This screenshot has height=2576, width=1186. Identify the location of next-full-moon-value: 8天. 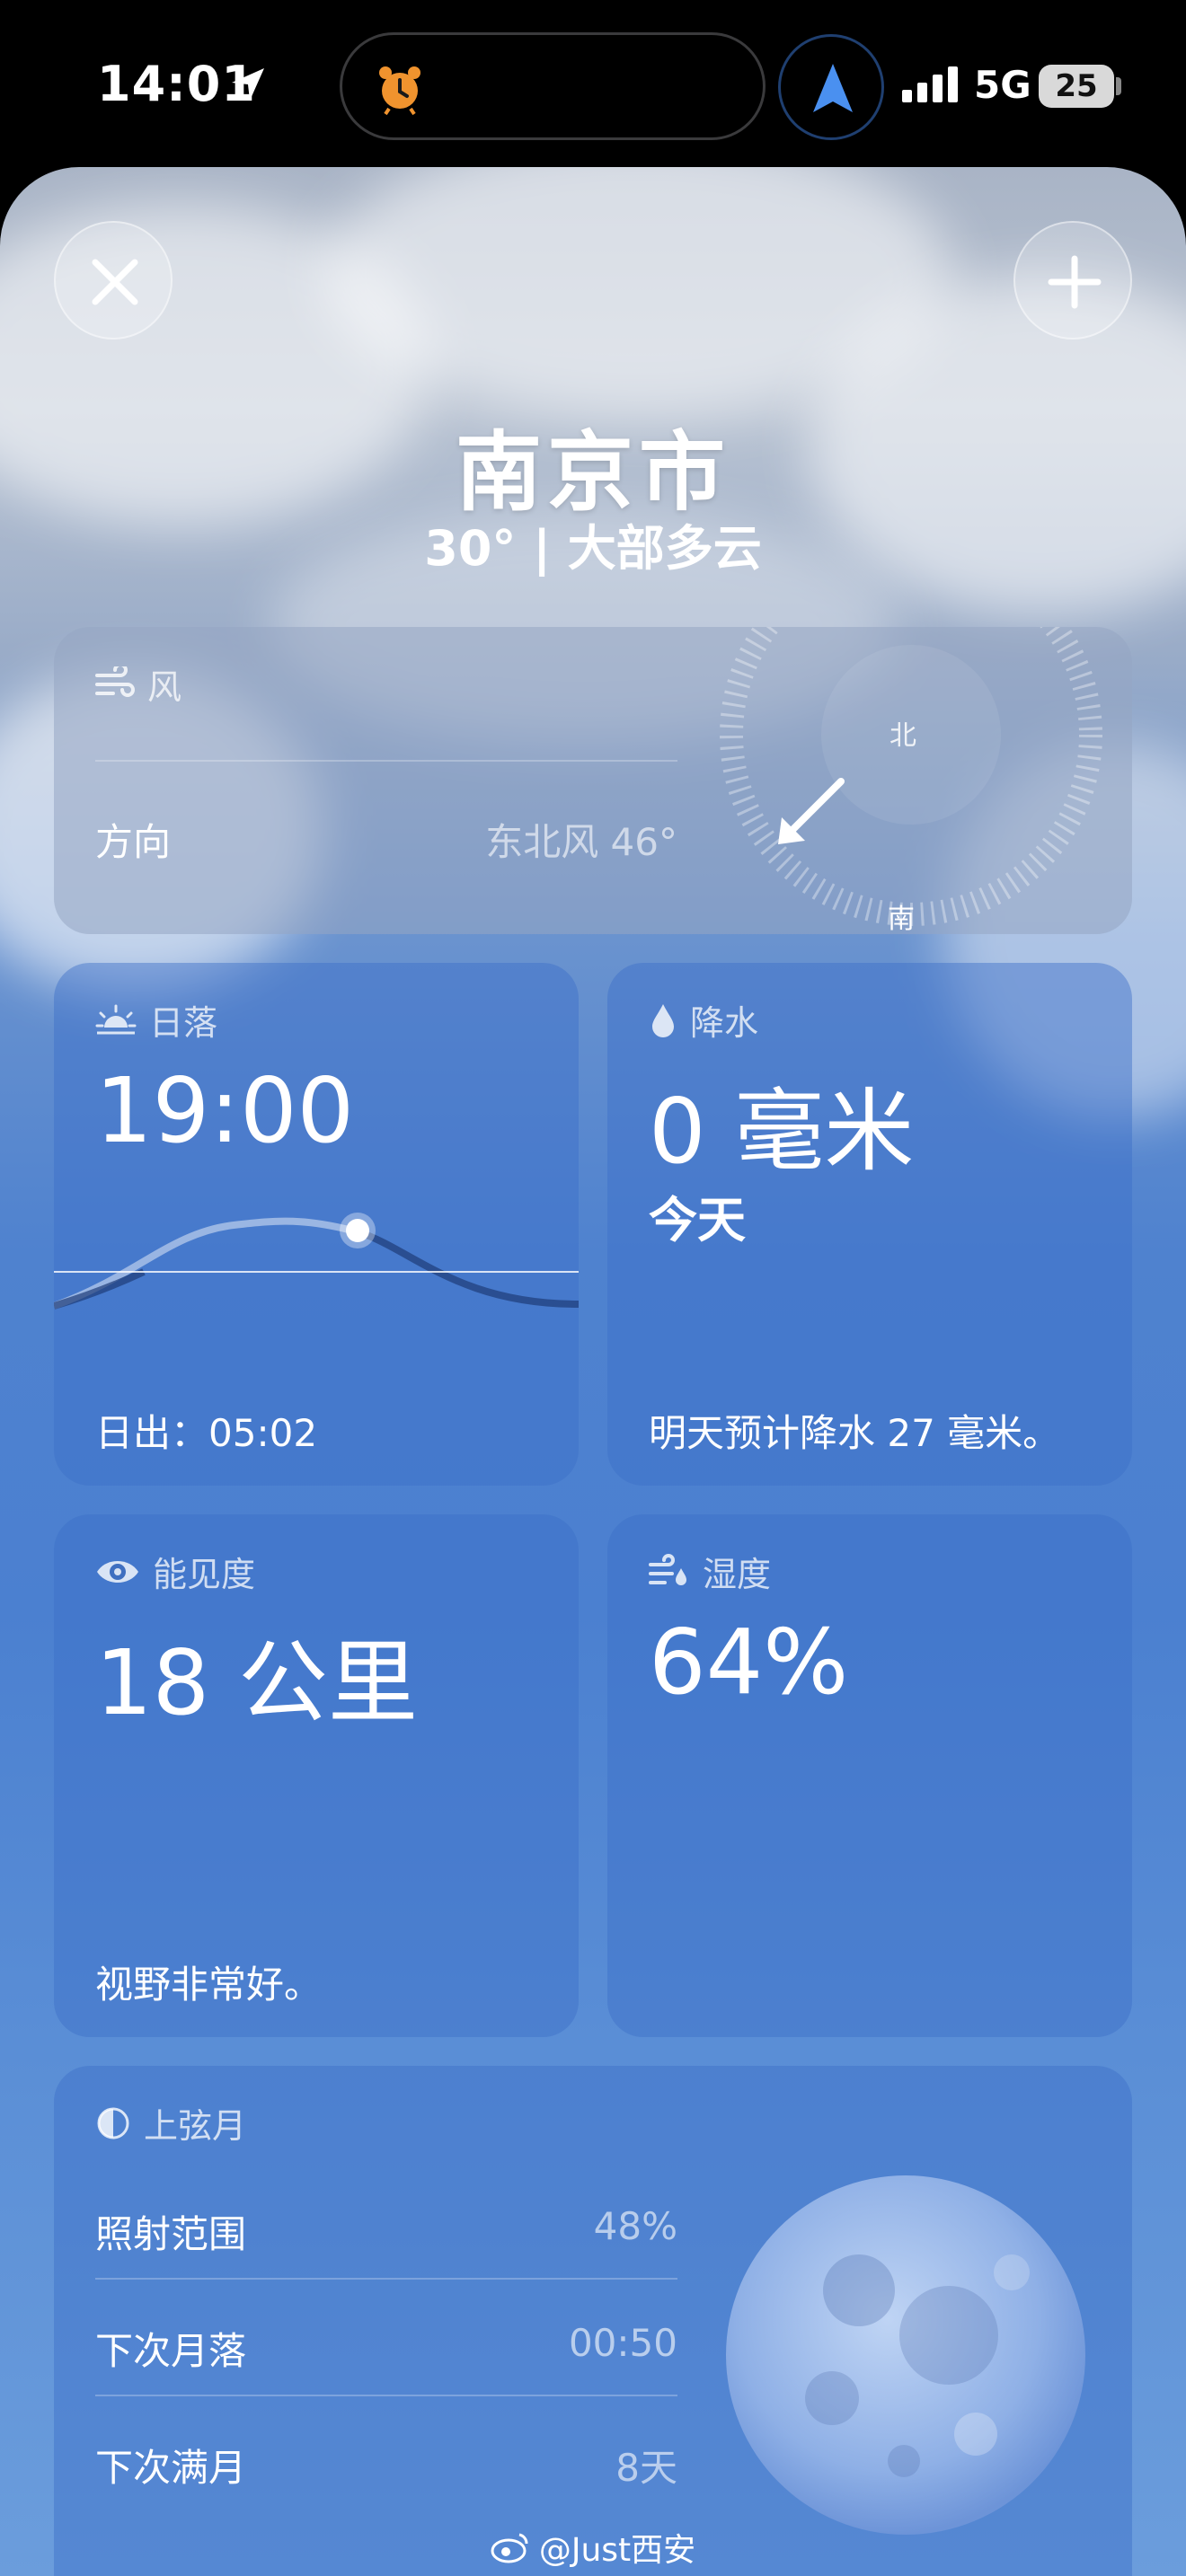
(646, 2468).